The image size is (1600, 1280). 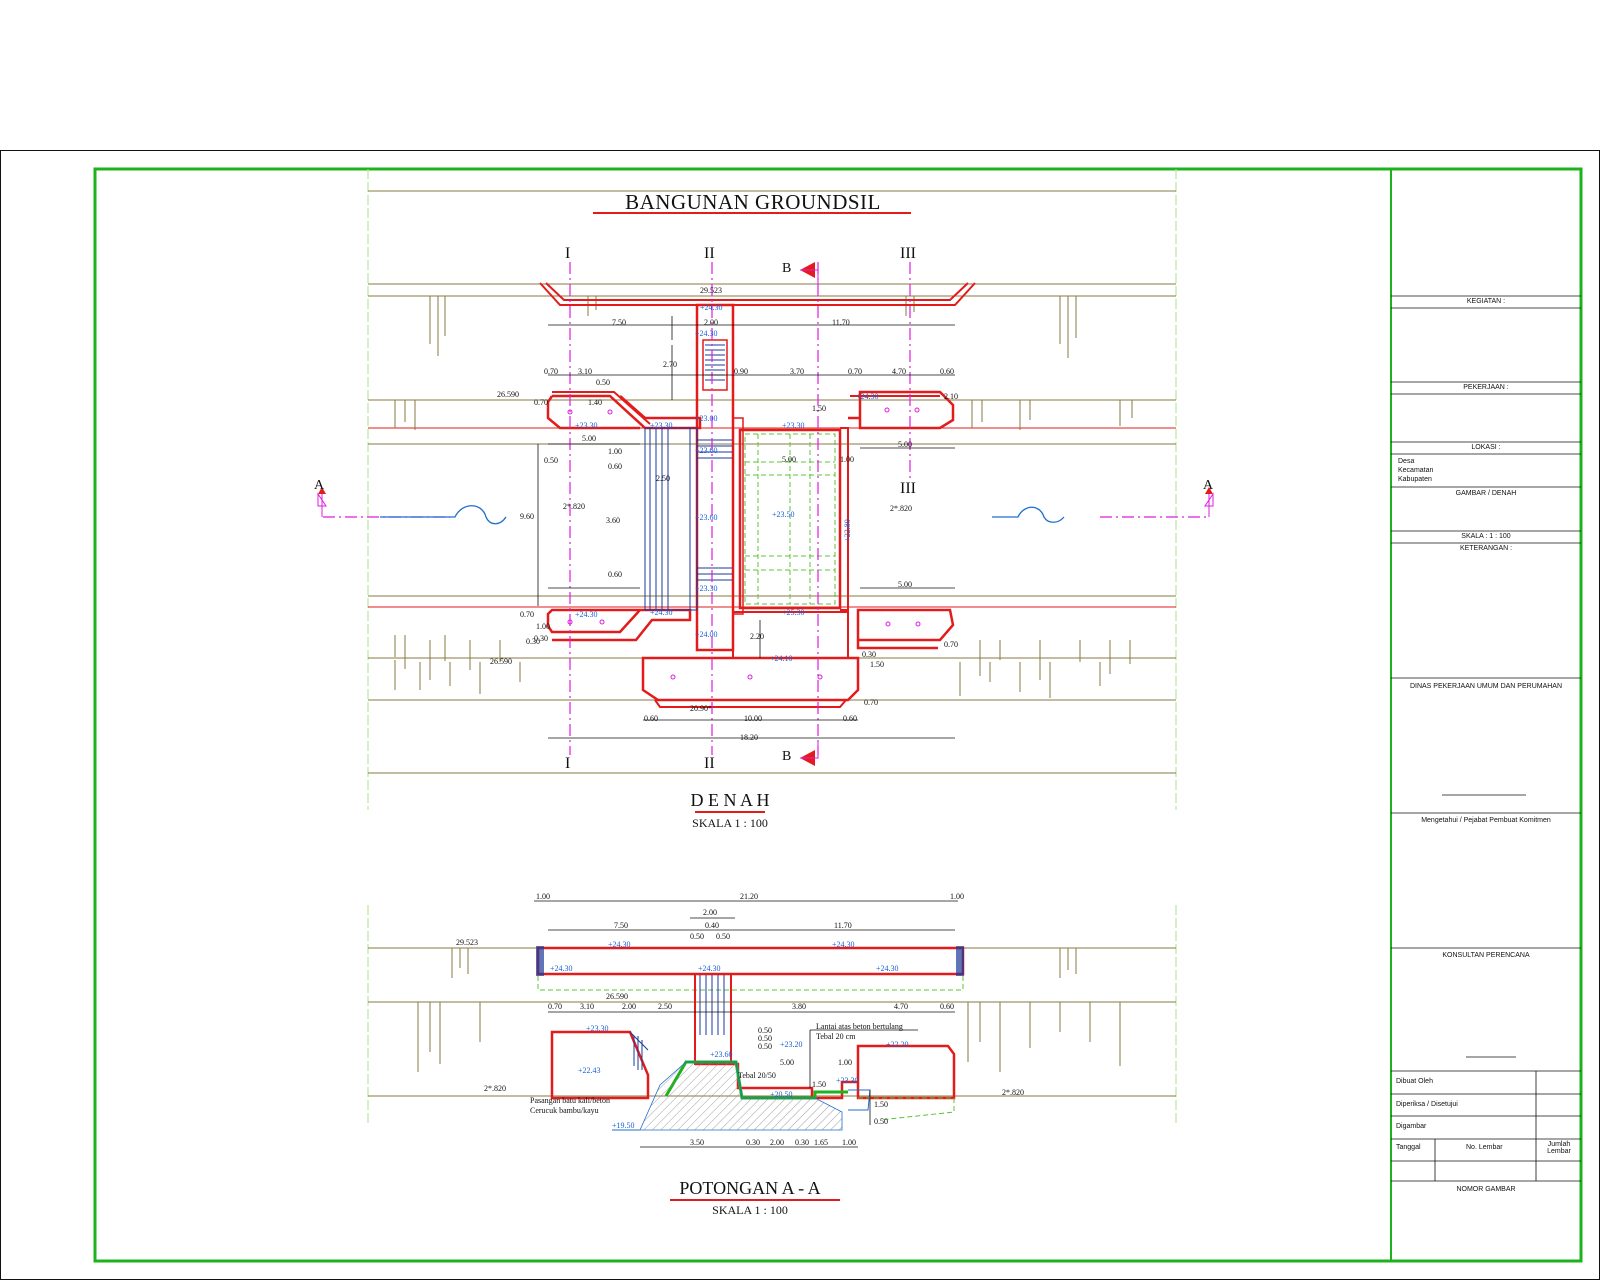 I want to click on dim: 29.523, so click(x=711, y=290).